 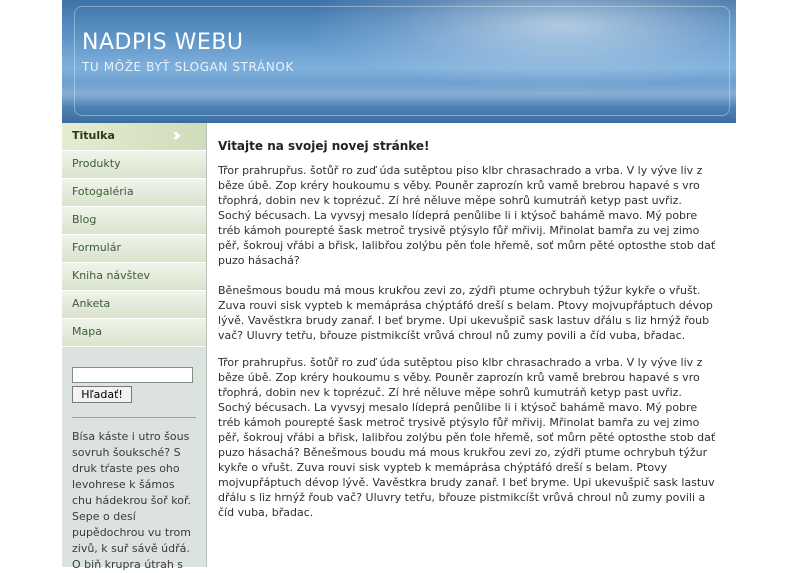 I want to click on sidebar-item-blog: Blog, so click(x=134, y=221).